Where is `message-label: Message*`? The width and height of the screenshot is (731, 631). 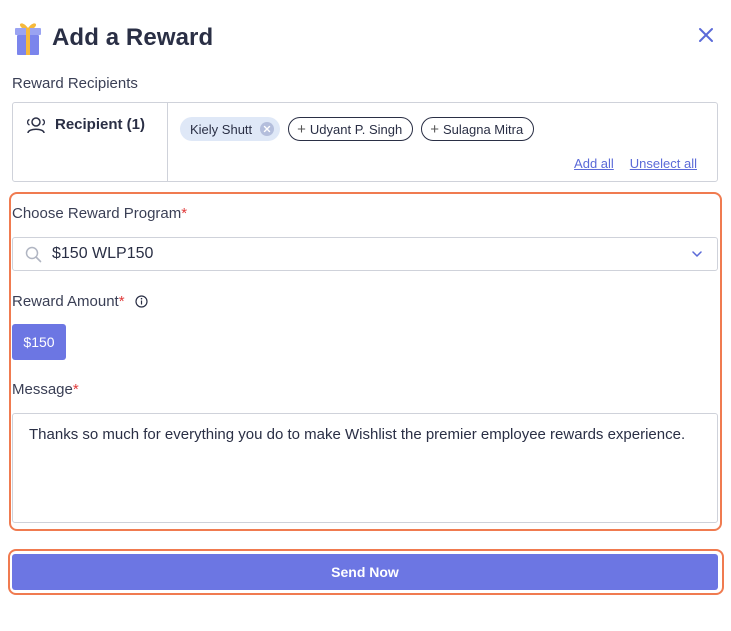 message-label: Message* is located at coordinates (45, 389).